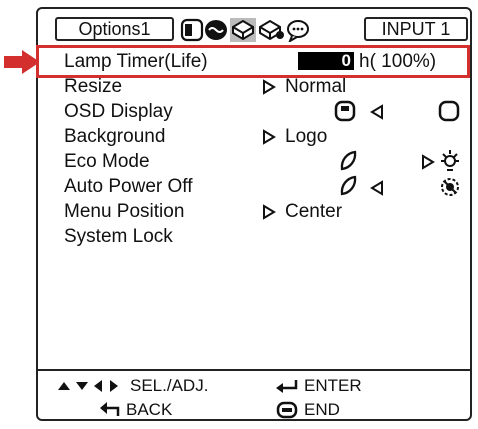 The width and height of the screenshot is (478, 429). What do you see at coordinates (149, 409) in the screenshot?
I see `footer-back: BACK` at bounding box center [149, 409].